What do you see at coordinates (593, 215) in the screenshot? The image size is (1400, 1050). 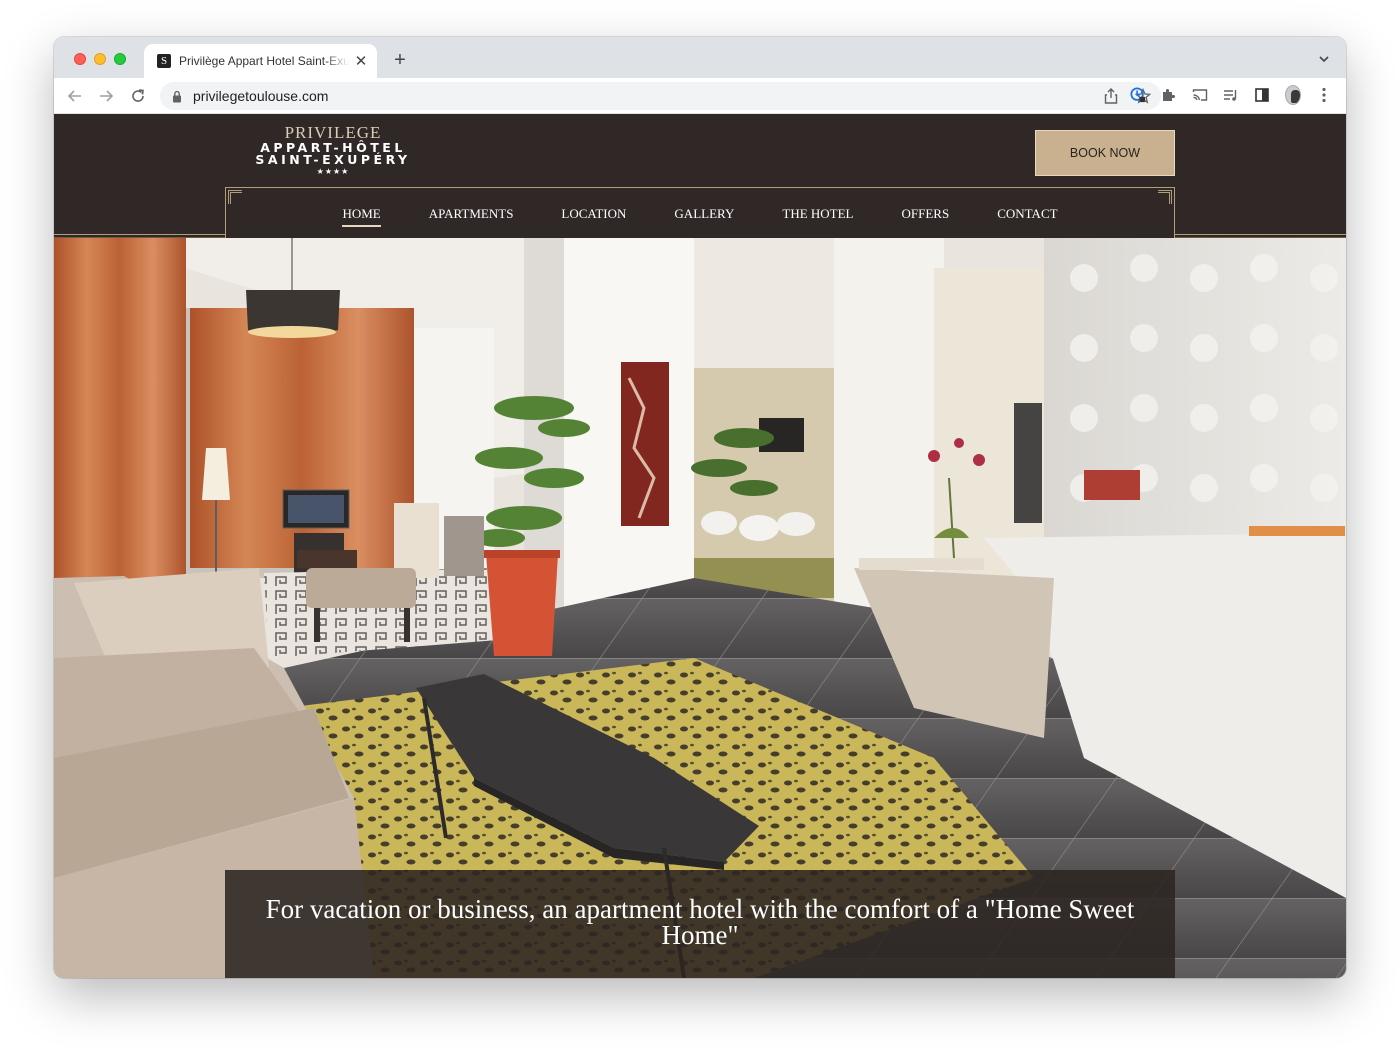 I see `nav-location: LOCATION` at bounding box center [593, 215].